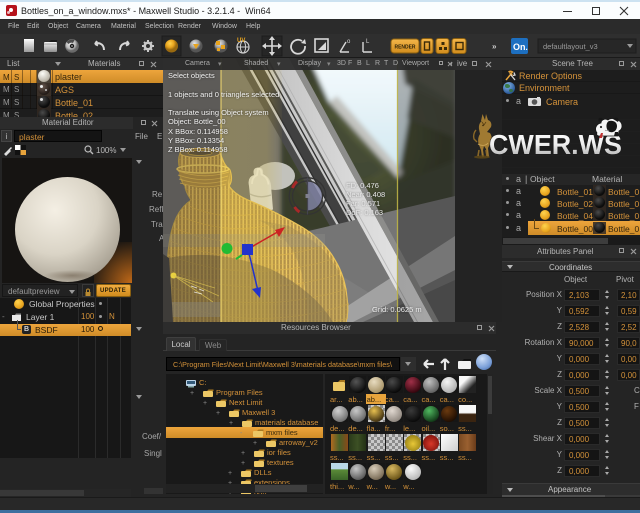  I want to click on svg-text: defaultlayout_v3, so click(570, 46).